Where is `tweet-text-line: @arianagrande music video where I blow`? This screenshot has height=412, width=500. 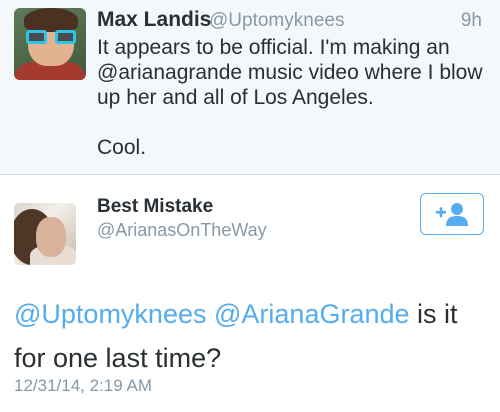 tweet-text-line: @arianagrande music video where I blow is located at coordinates (290, 72).